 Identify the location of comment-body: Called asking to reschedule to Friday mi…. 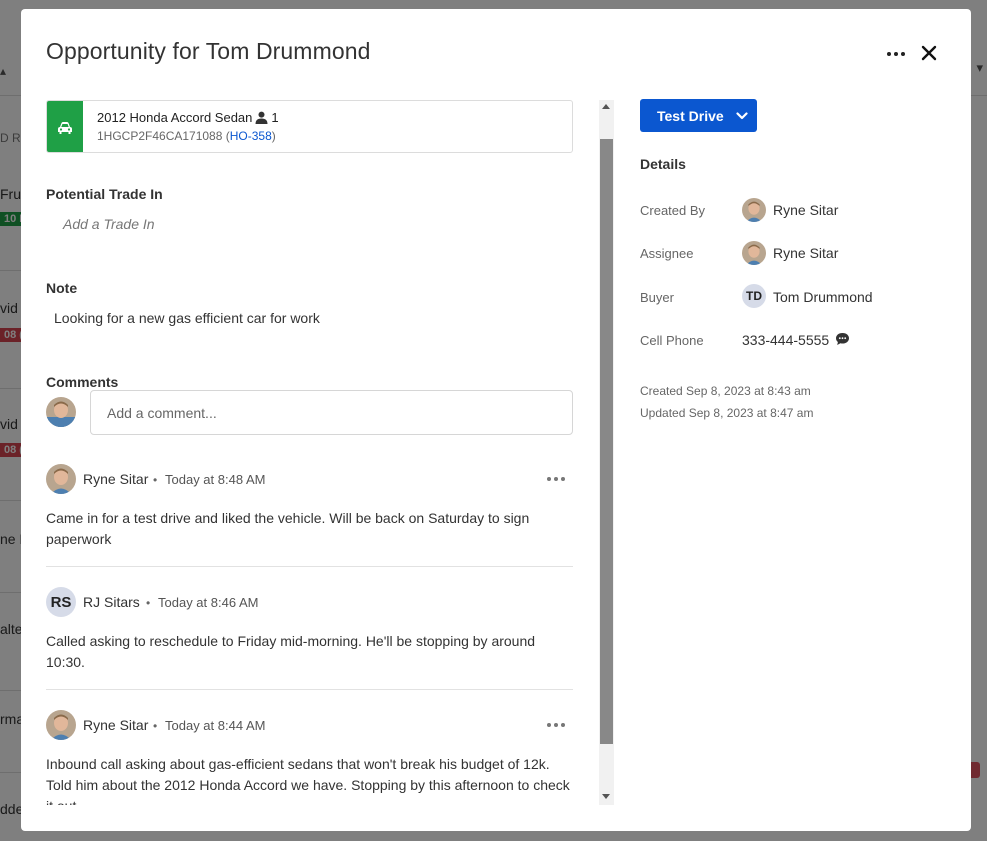
(291, 651).